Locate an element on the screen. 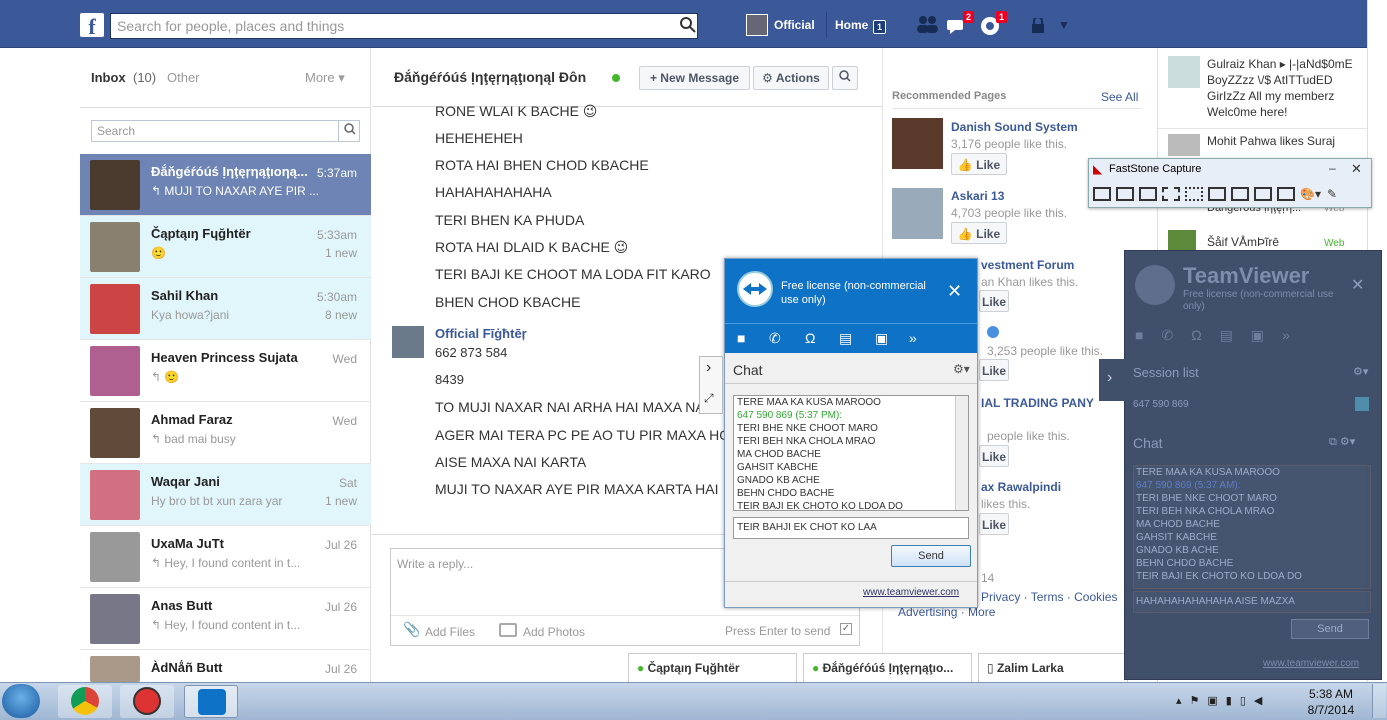  facebook-logo-icon: f is located at coordinates (92, 26).